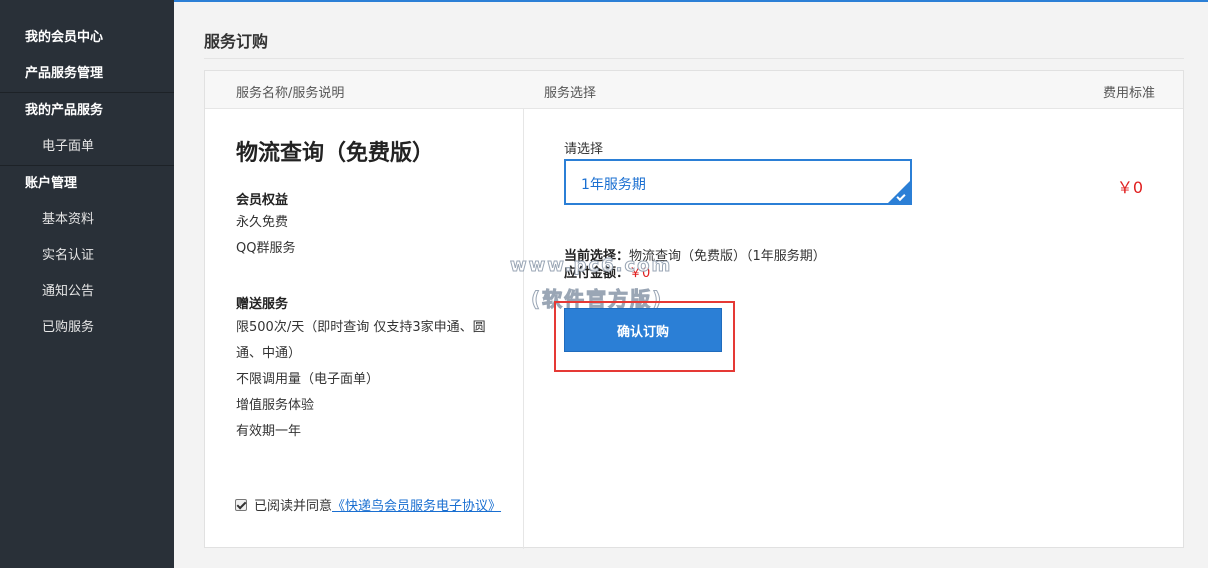 The image size is (1208, 568). What do you see at coordinates (241, 504) in the screenshot?
I see `agreement-checkbox` at bounding box center [241, 504].